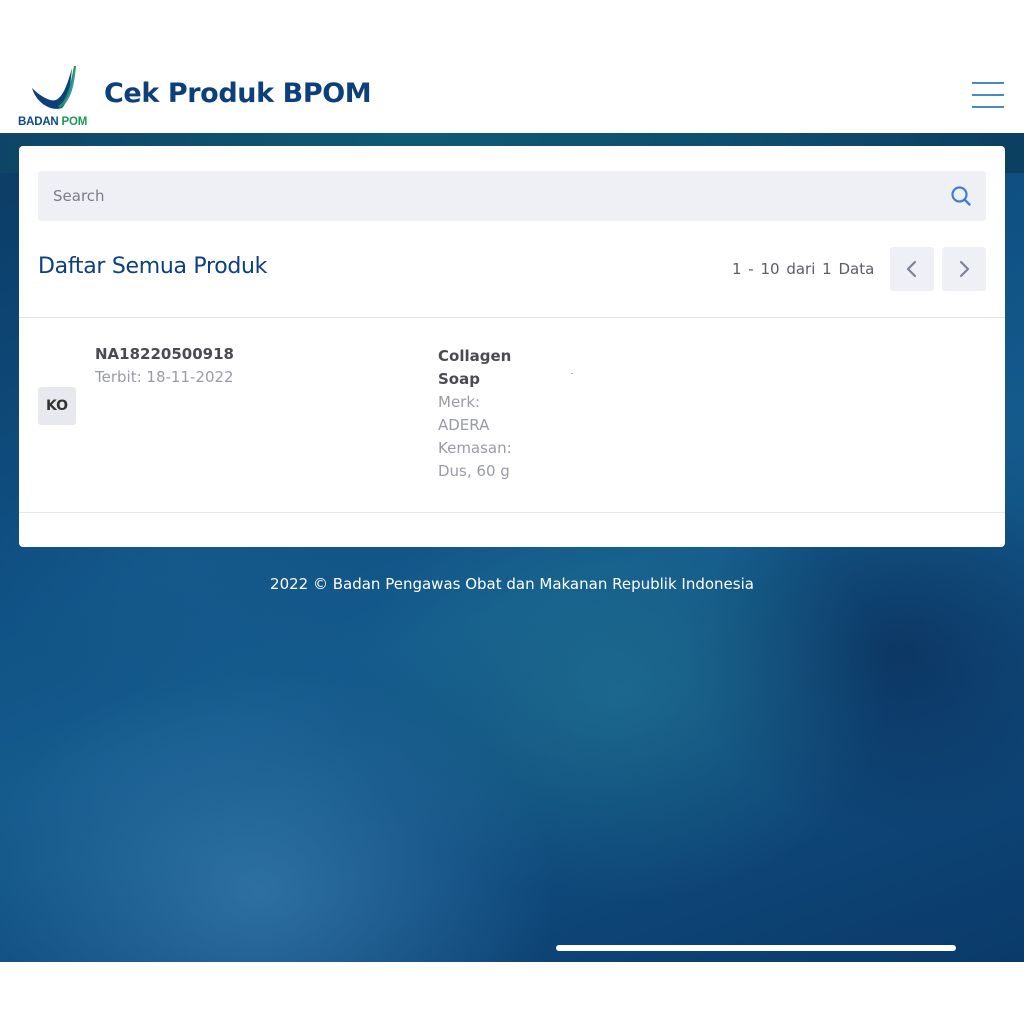 This screenshot has height=1024, width=1024. I want to click on product-meta: Merk: ADERA Kemasan: Dus, 60 g, so click(483, 437).